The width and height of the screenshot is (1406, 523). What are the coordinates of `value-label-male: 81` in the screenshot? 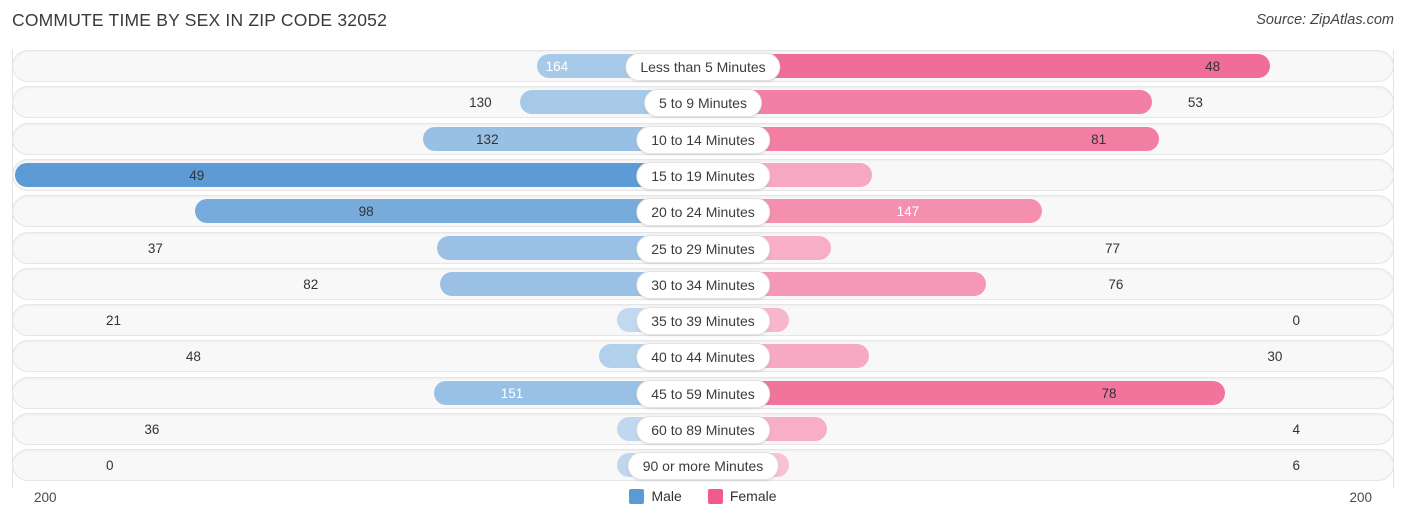 It's located at (1099, 139).